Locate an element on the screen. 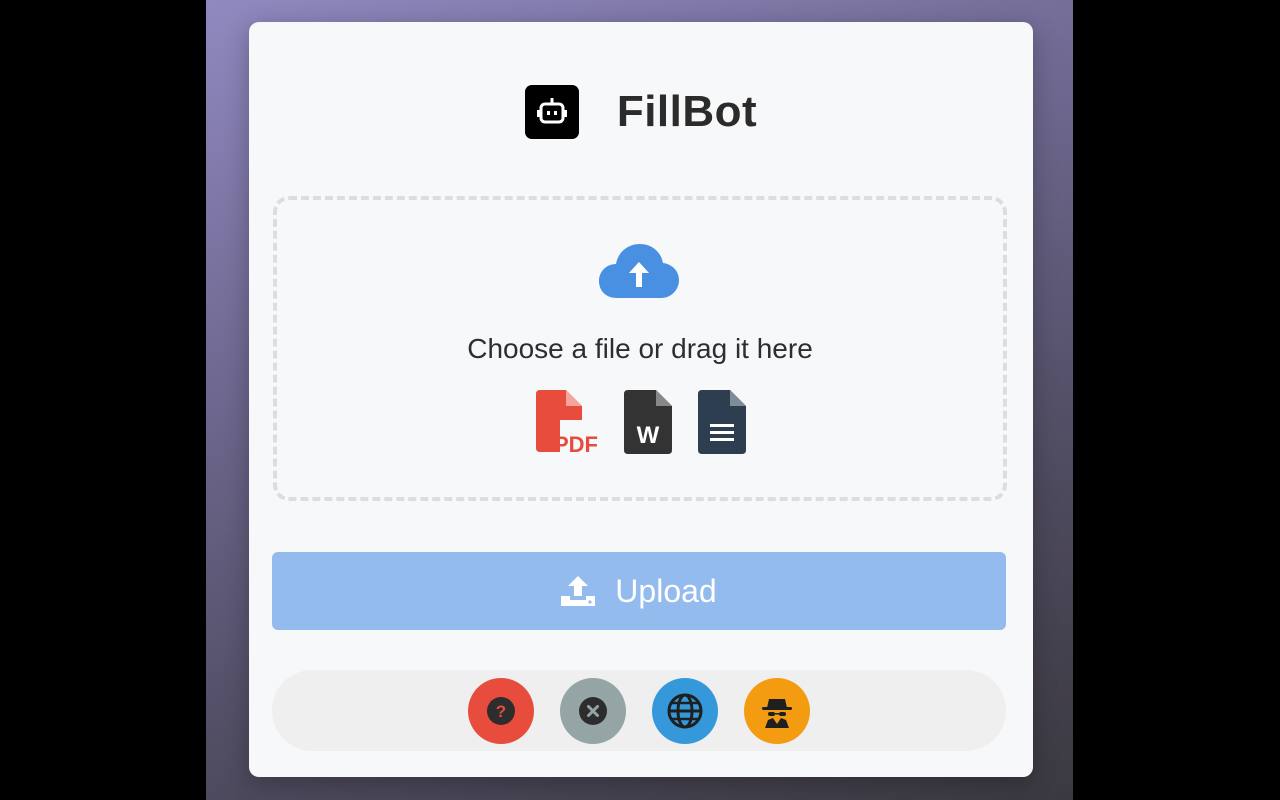  app-title: FillBot is located at coordinates (687, 111).